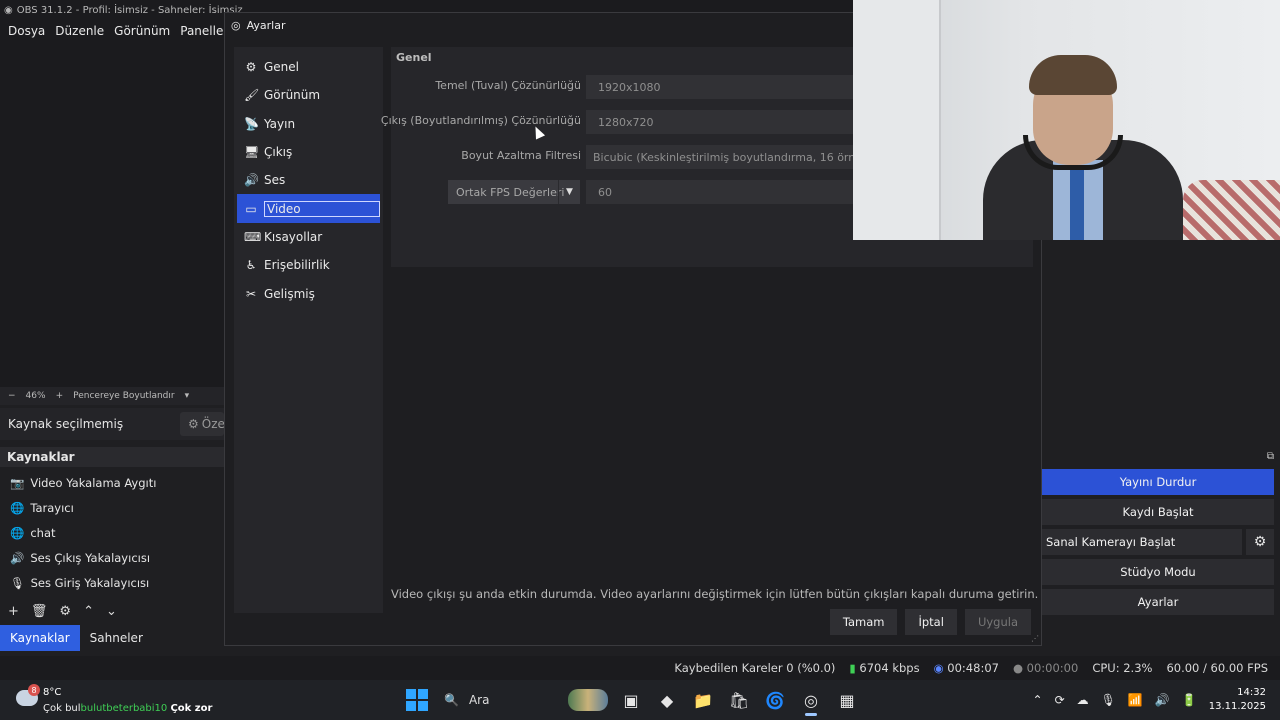 This screenshot has height=720, width=1280. I want to click on obs-taskbar-icon: ◎, so click(811, 700).